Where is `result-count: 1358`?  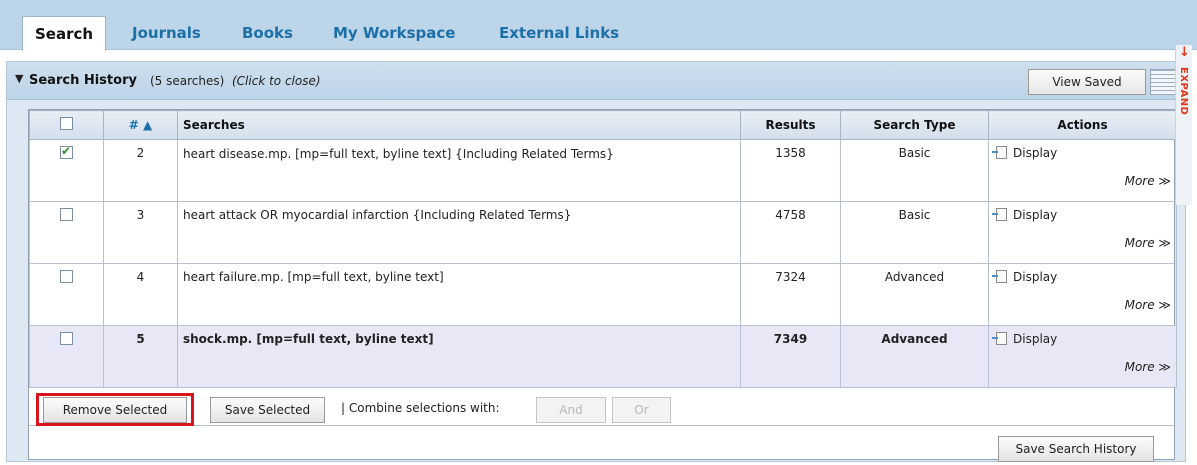 result-count: 1358 is located at coordinates (790, 170).